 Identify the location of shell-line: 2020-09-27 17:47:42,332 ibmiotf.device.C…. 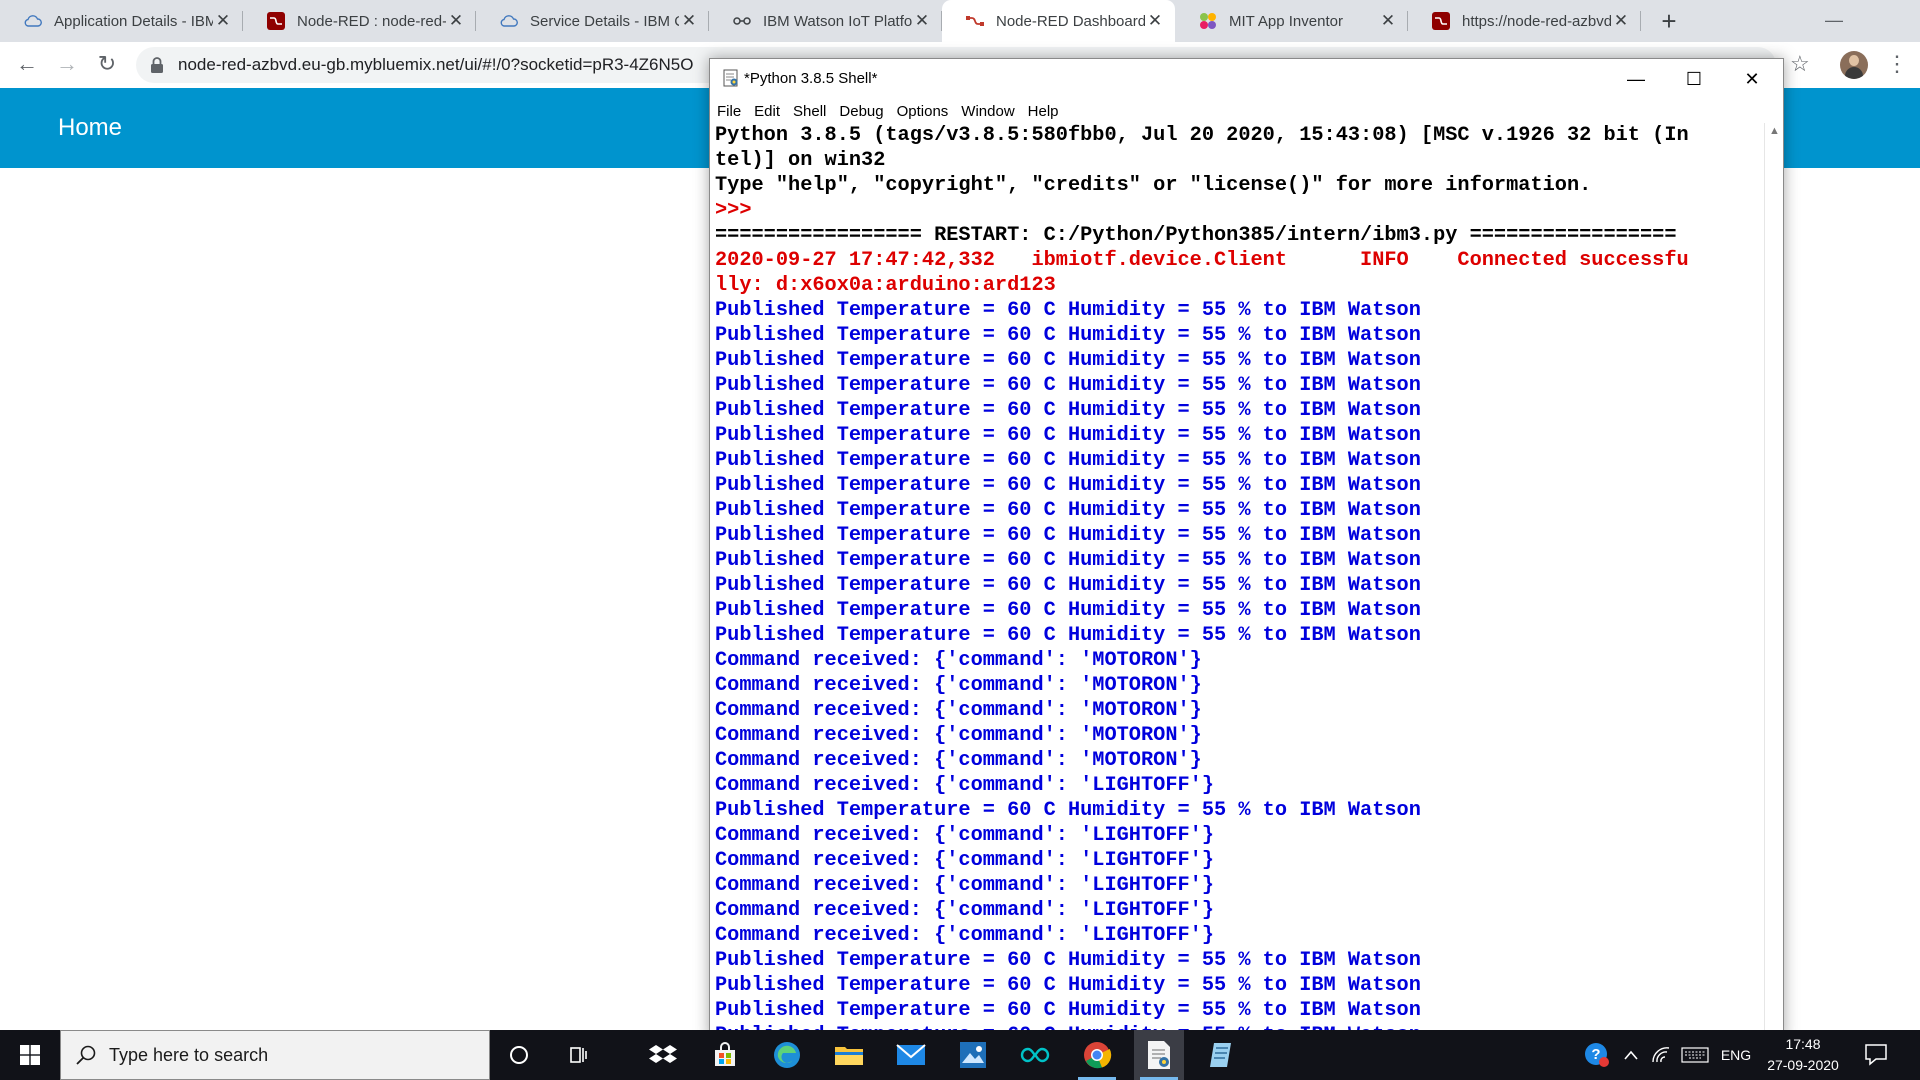
(1202, 260).